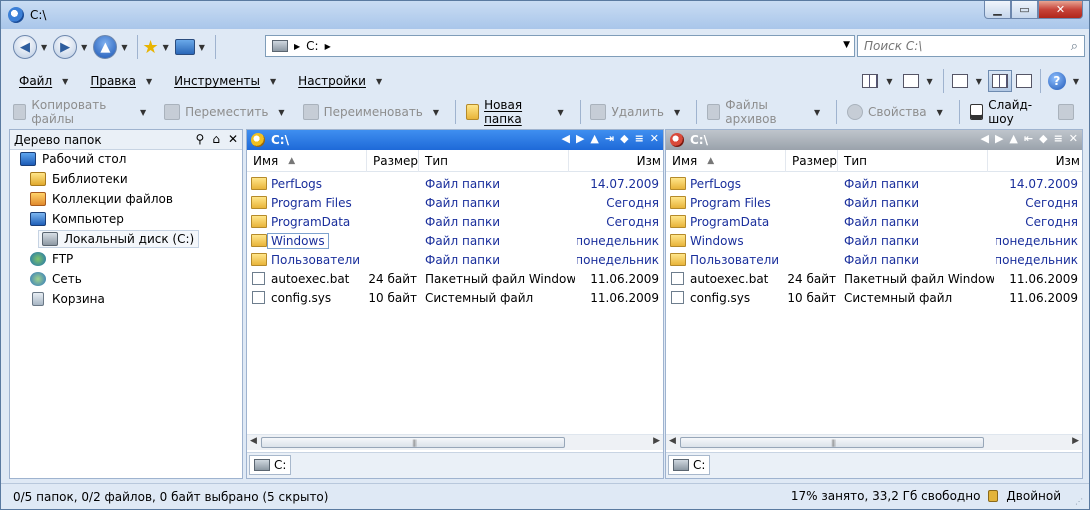 Image resolution: width=1090 pixels, height=510 pixels. What do you see at coordinates (79, 179) in the screenshot?
I see `tree-item-libraries: Библиотеки` at bounding box center [79, 179].